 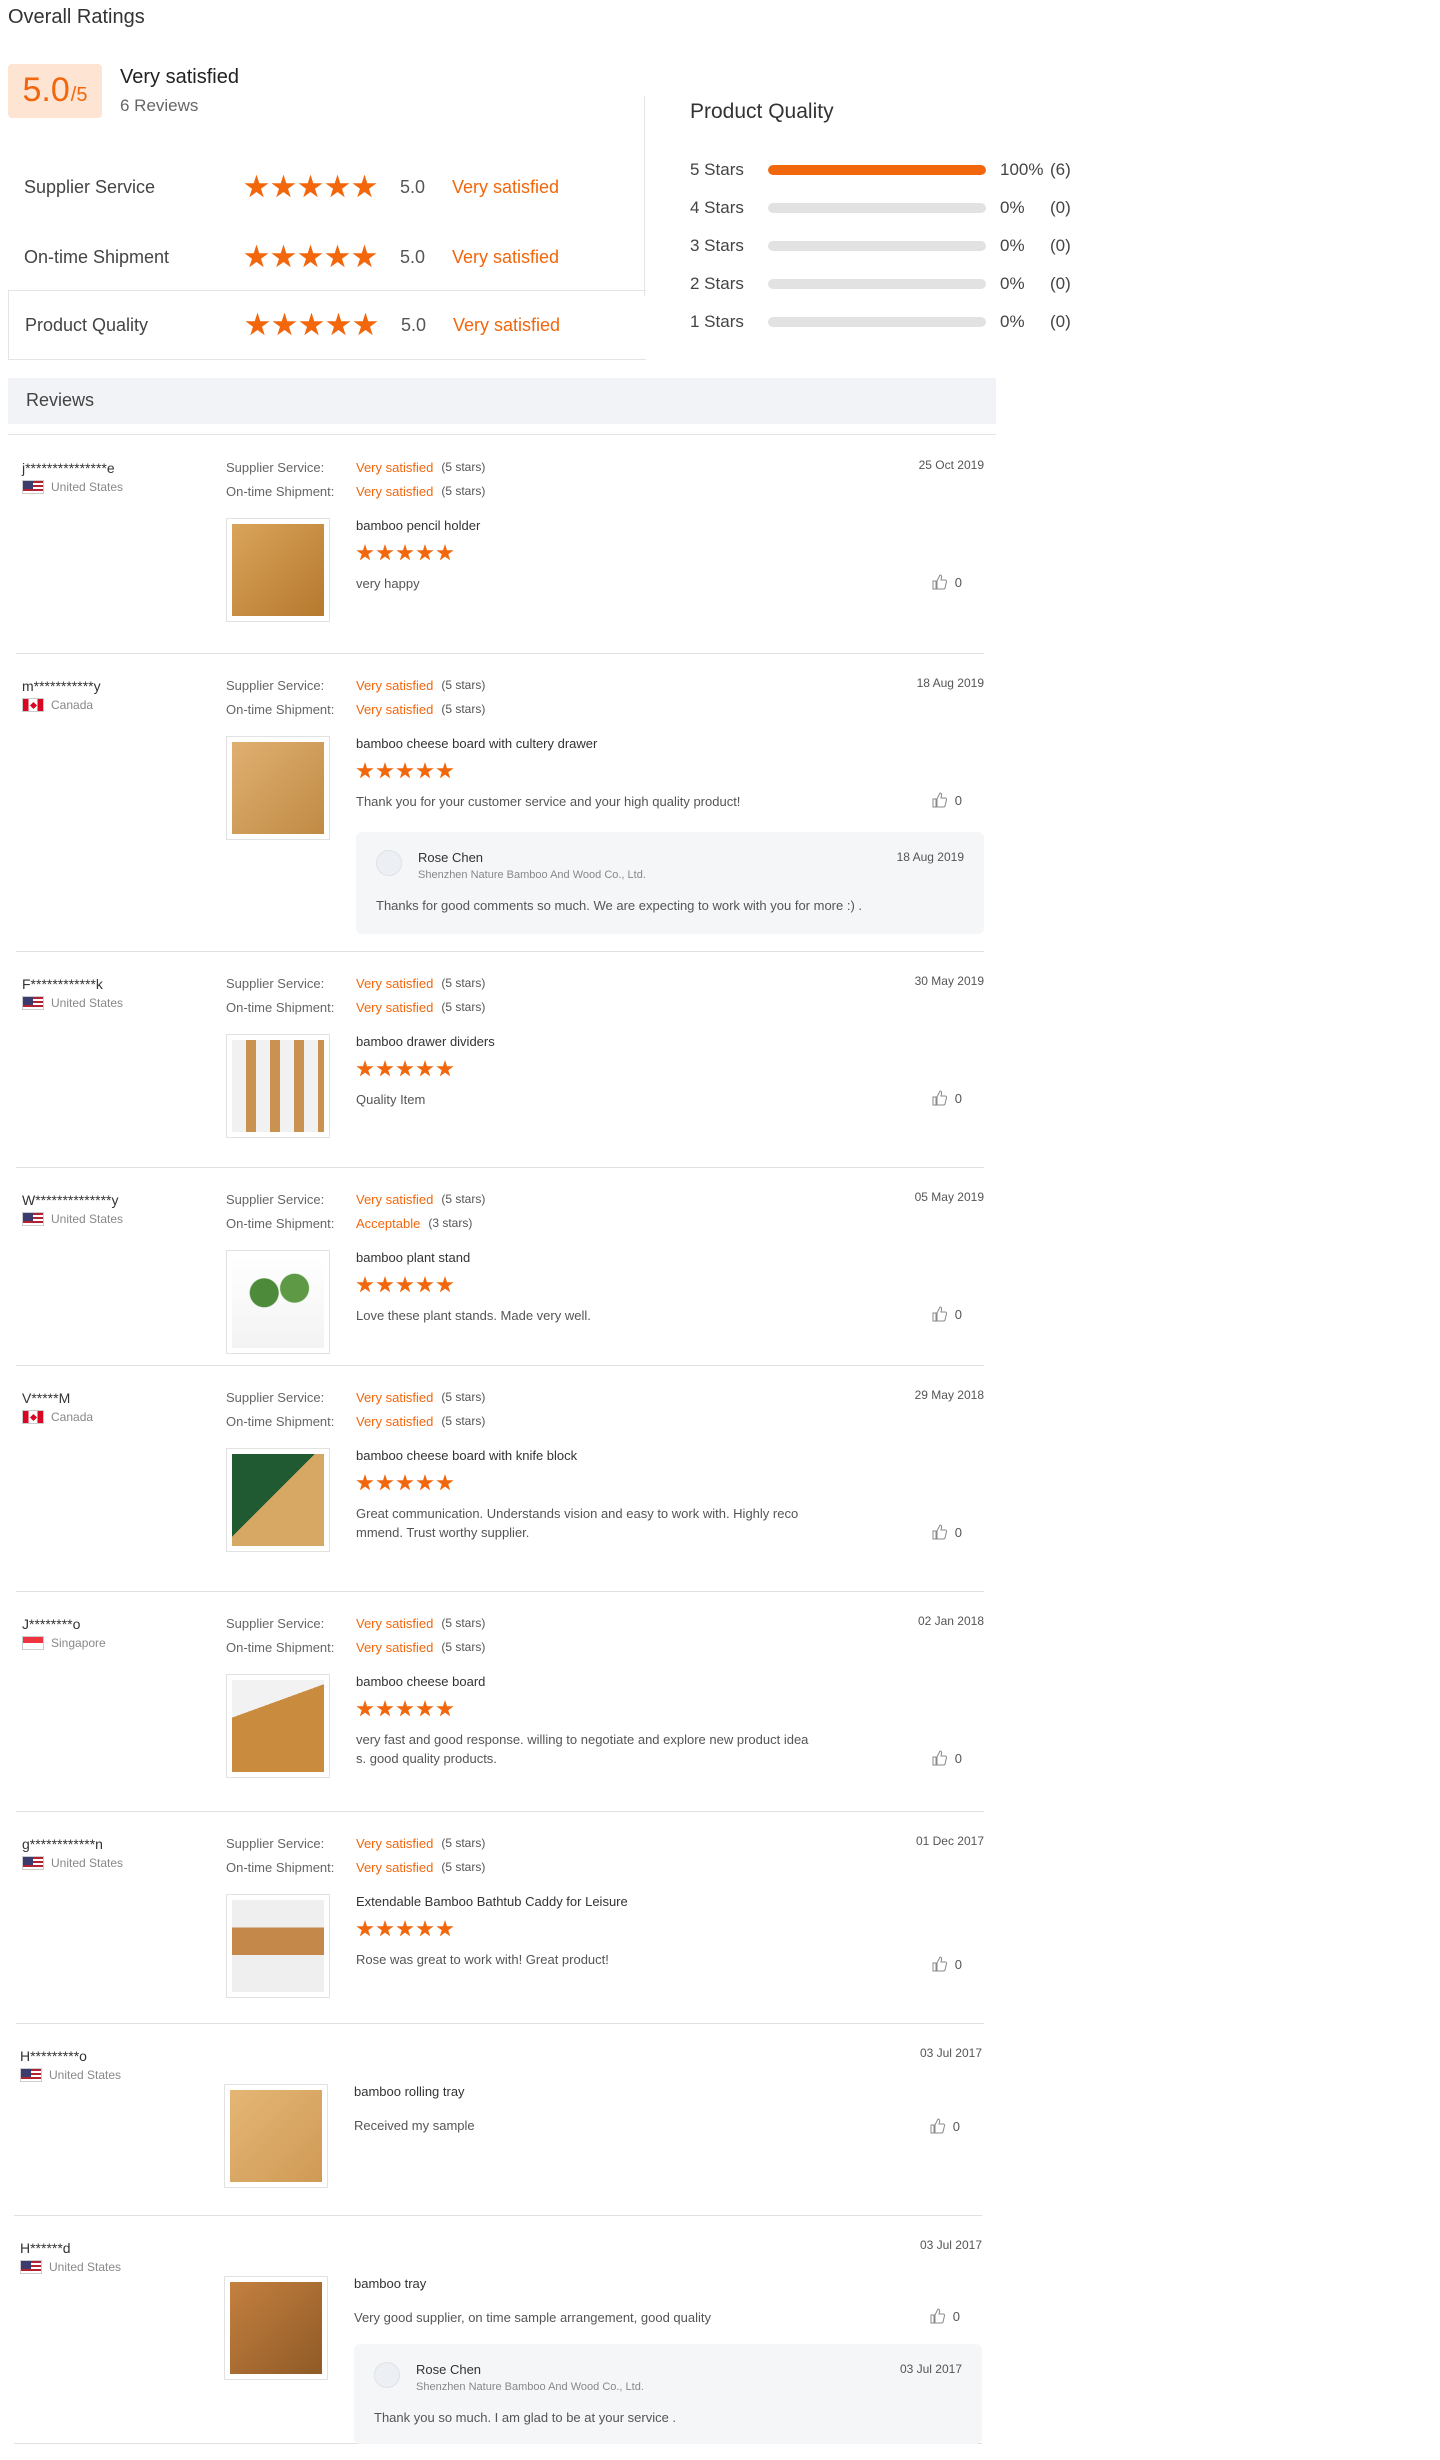 I want to click on category-name: Supplier Service, so click(x=90, y=186).